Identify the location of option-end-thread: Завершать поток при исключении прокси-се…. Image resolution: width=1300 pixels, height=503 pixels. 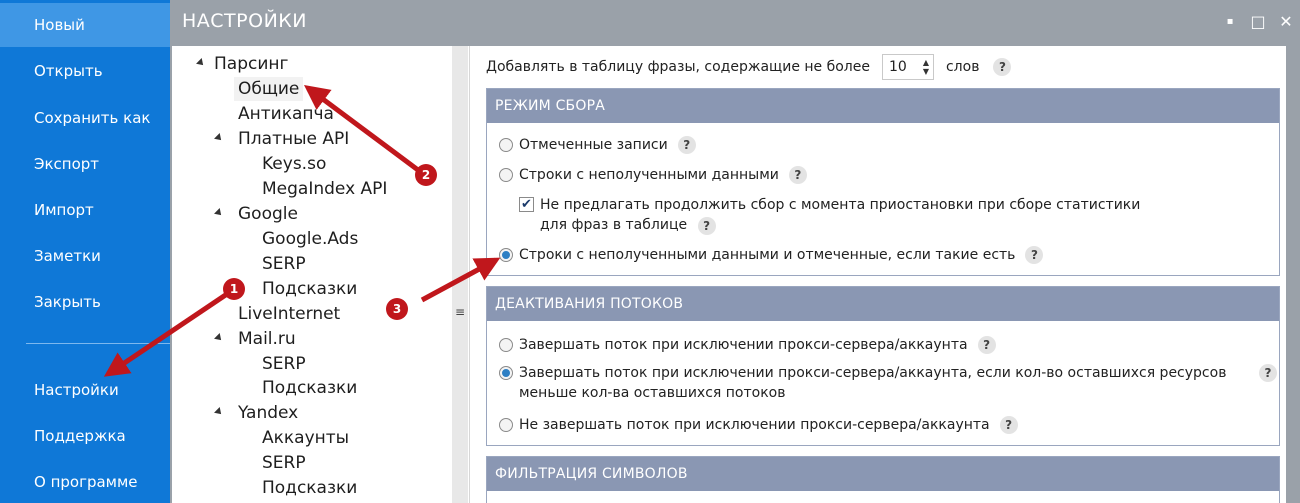
(747, 345).